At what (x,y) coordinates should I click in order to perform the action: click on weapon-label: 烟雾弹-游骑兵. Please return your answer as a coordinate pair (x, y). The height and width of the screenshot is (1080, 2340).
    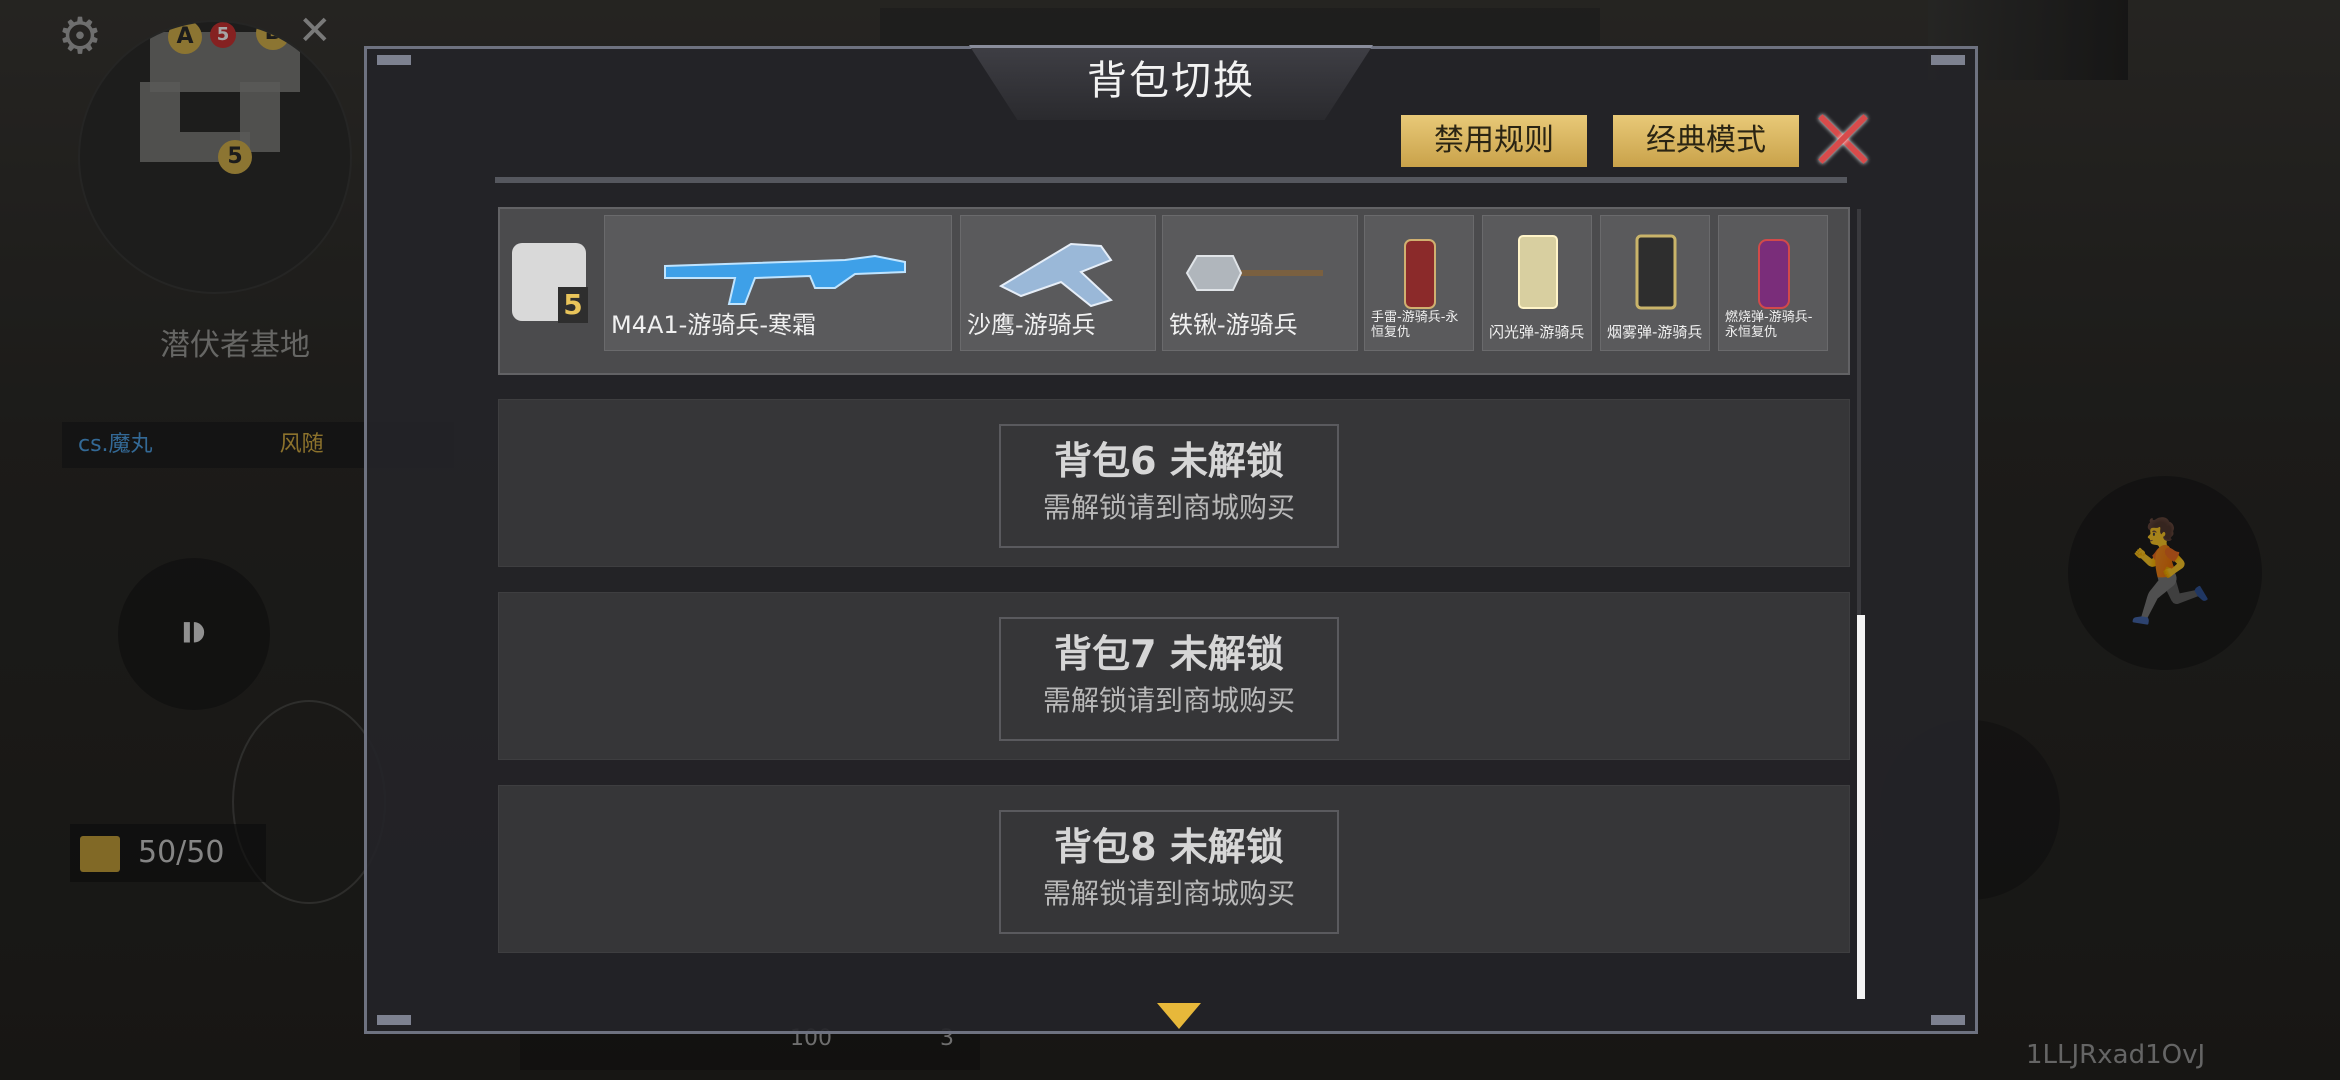
    Looking at the image, I should click on (1655, 332).